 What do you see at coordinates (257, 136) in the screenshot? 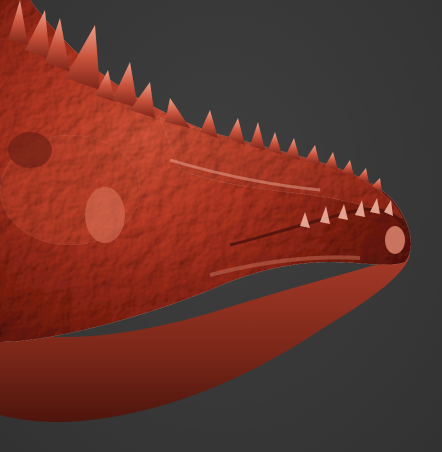
I see `spike` at bounding box center [257, 136].